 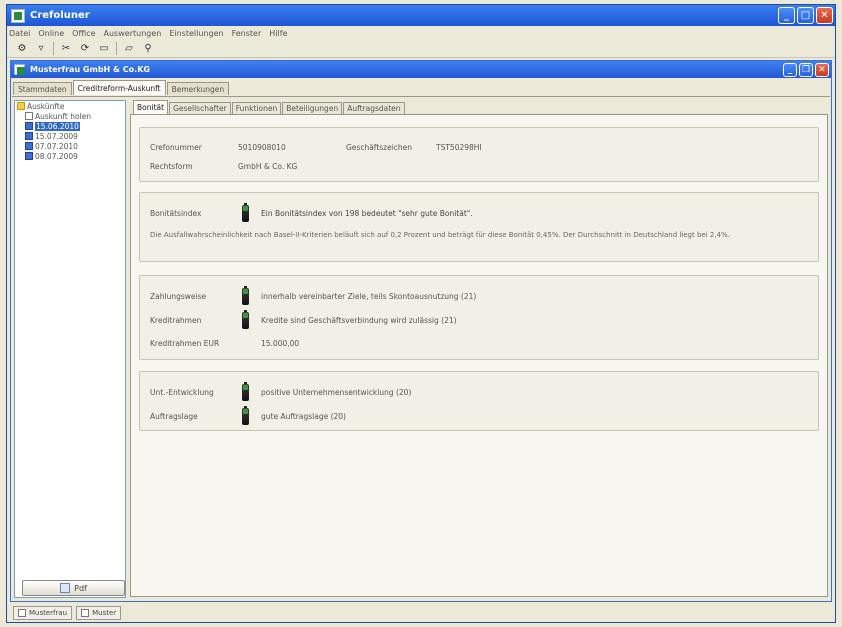 I want to click on task-musterfrau: Musterfrau, so click(x=43, y=613).